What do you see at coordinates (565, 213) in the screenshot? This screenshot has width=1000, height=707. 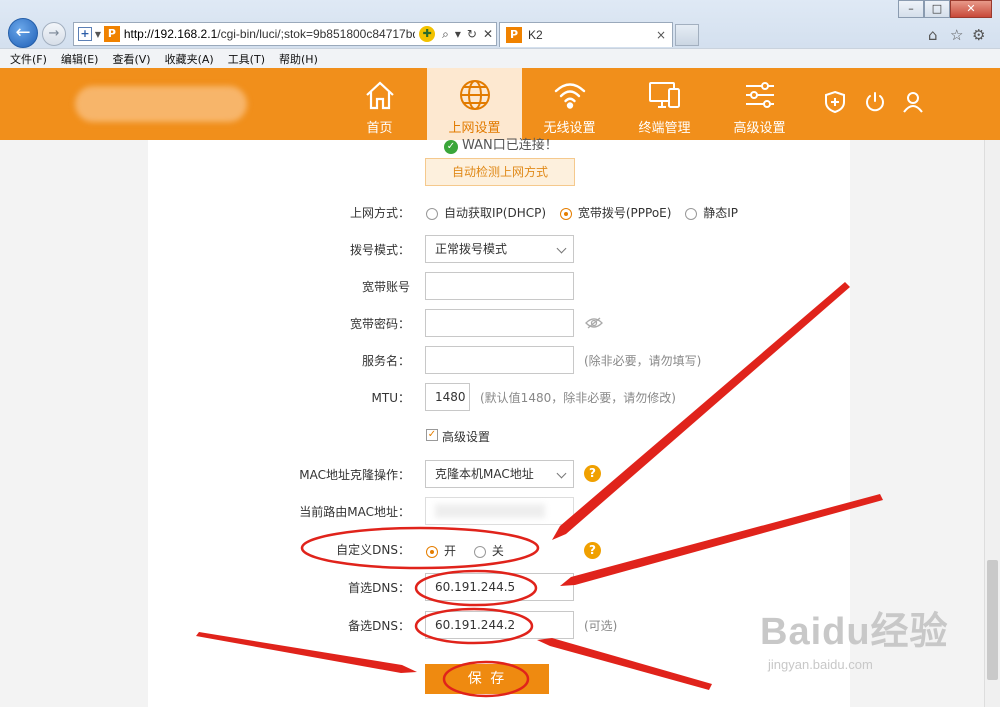 I see `radio-pppoe` at bounding box center [565, 213].